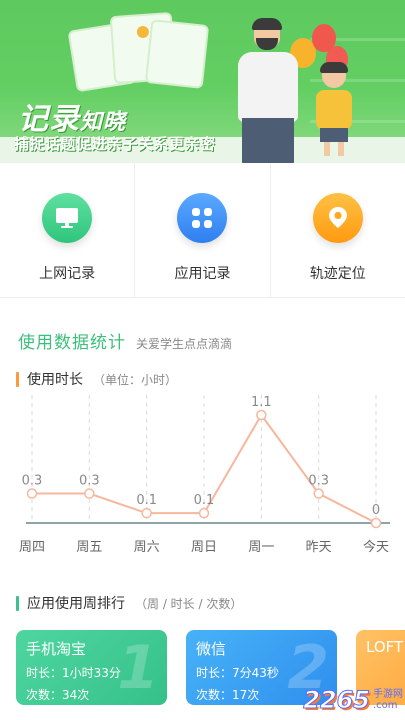 This screenshot has width=405, height=720. Describe the element at coordinates (91, 667) in the screenshot. I see `ranking-card: 1 手机淘宝 时长：1小时33分 次数：34次` at that location.